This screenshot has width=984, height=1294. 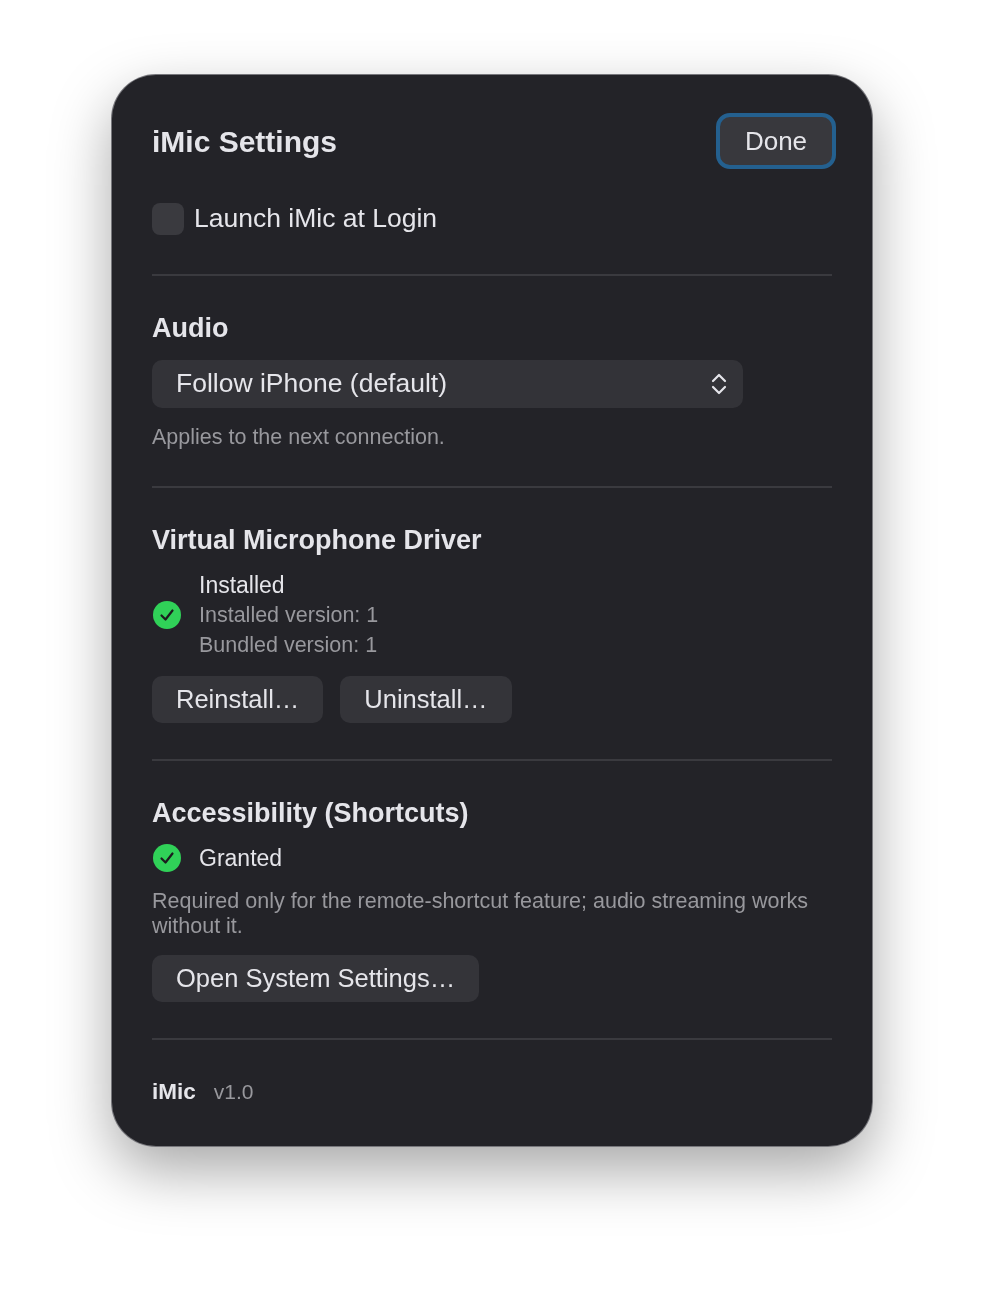 What do you see at coordinates (316, 218) in the screenshot?
I see `checkbox-label: Launch iMic at Login` at bounding box center [316, 218].